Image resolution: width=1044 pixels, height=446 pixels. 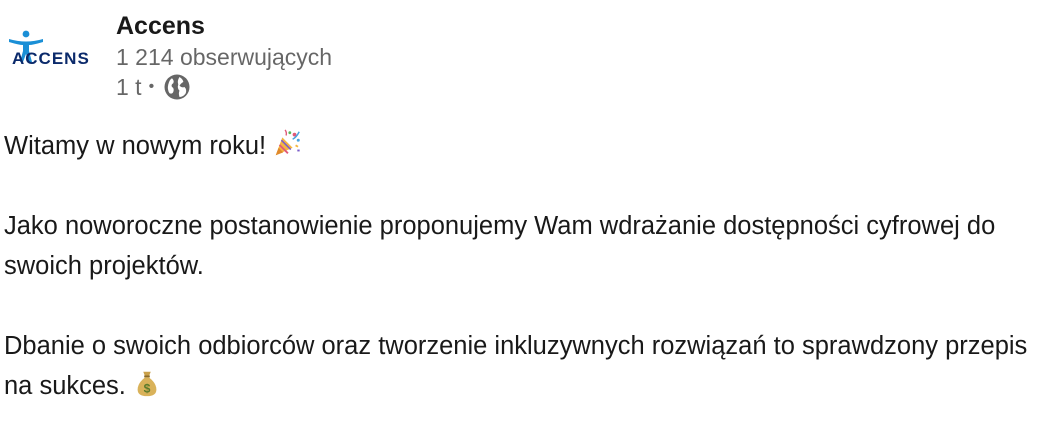 I want to click on paragraph-text: Witamy w nowym roku!, so click(x=135, y=146).